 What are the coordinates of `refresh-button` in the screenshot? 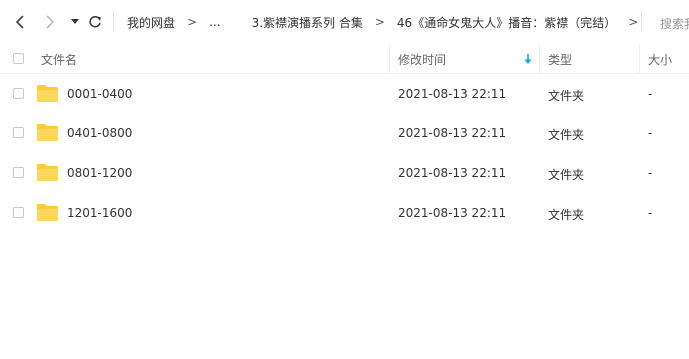 It's located at (95, 22).